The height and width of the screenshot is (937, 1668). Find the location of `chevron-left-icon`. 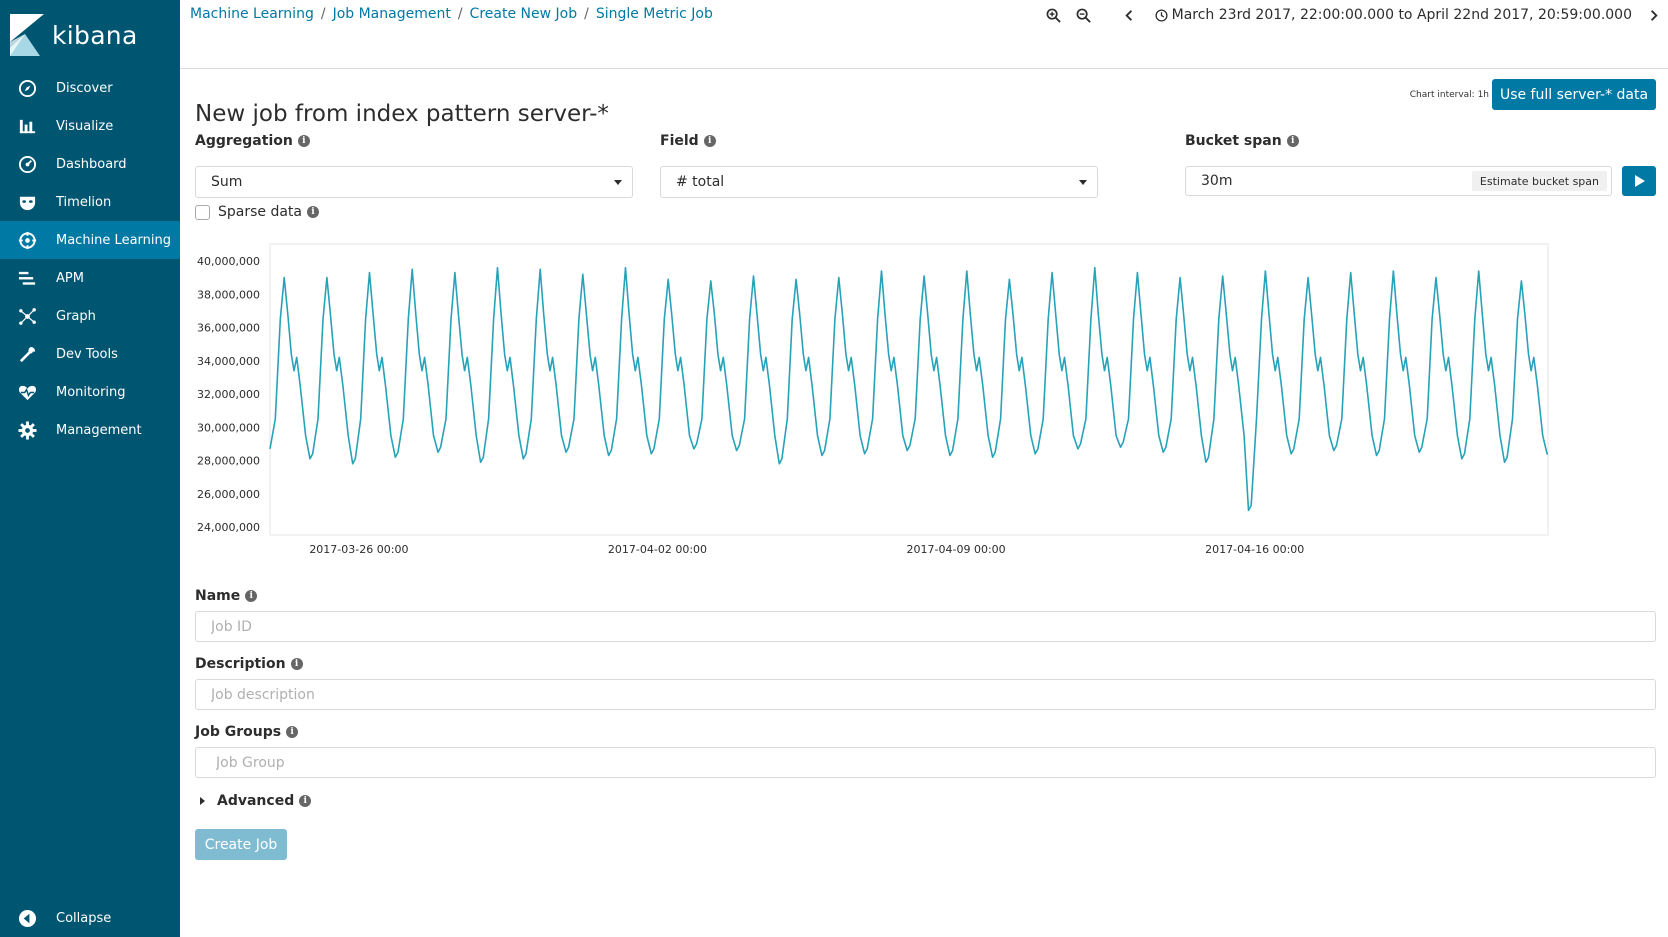

chevron-left-icon is located at coordinates (1129, 15).